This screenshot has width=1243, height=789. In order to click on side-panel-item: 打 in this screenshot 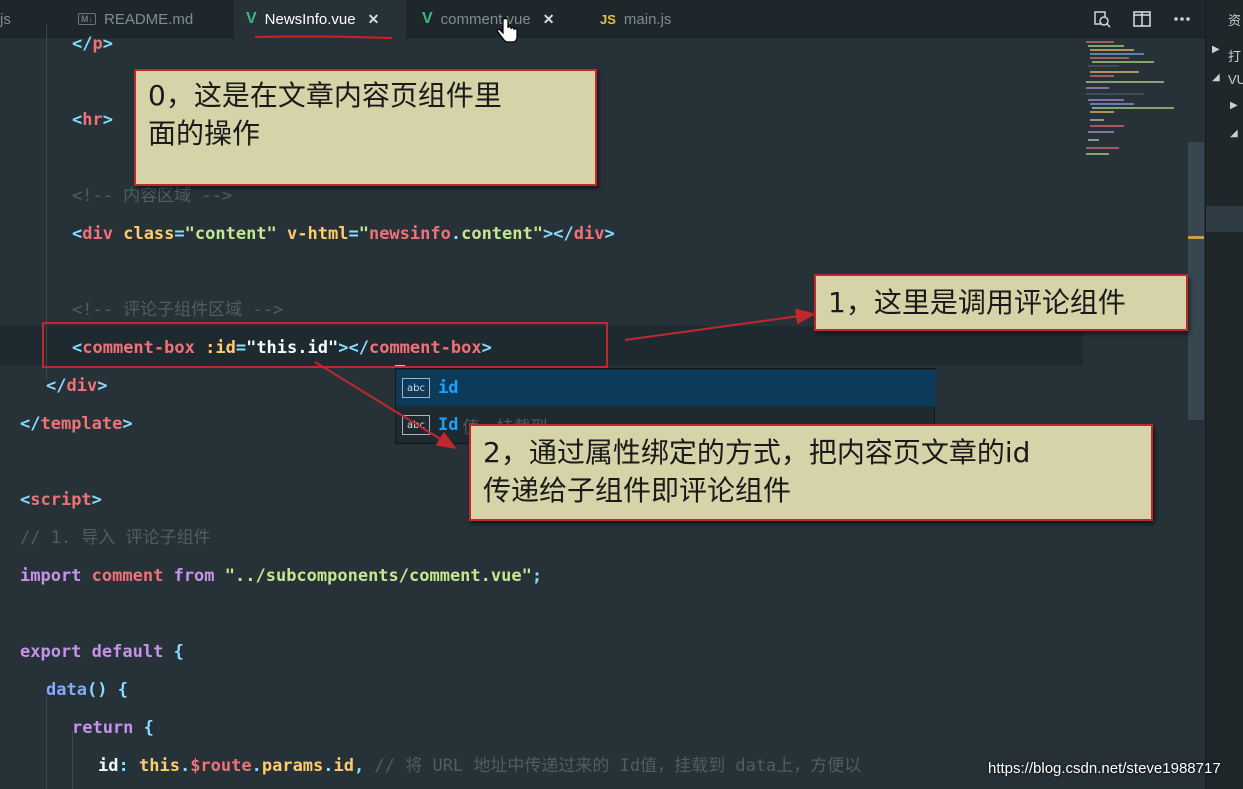, I will do `click(1234, 55)`.